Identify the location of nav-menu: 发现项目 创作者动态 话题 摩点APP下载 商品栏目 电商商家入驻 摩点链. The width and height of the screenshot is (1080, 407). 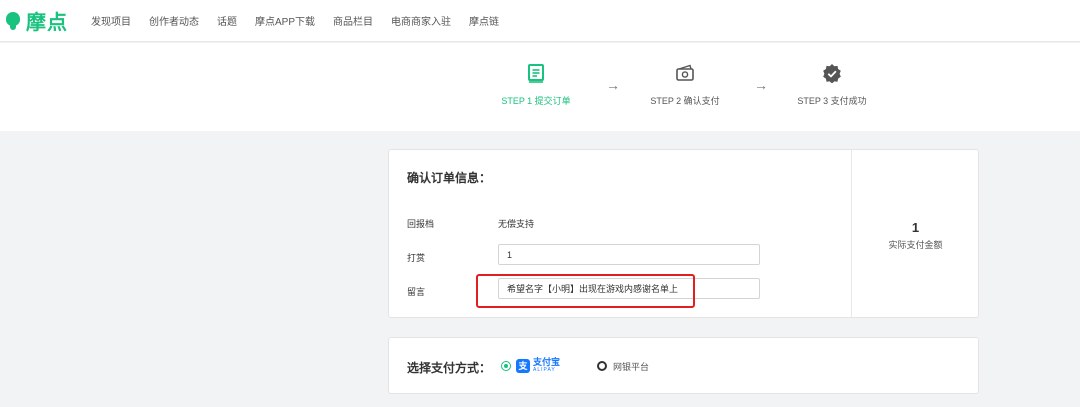
(304, 20).